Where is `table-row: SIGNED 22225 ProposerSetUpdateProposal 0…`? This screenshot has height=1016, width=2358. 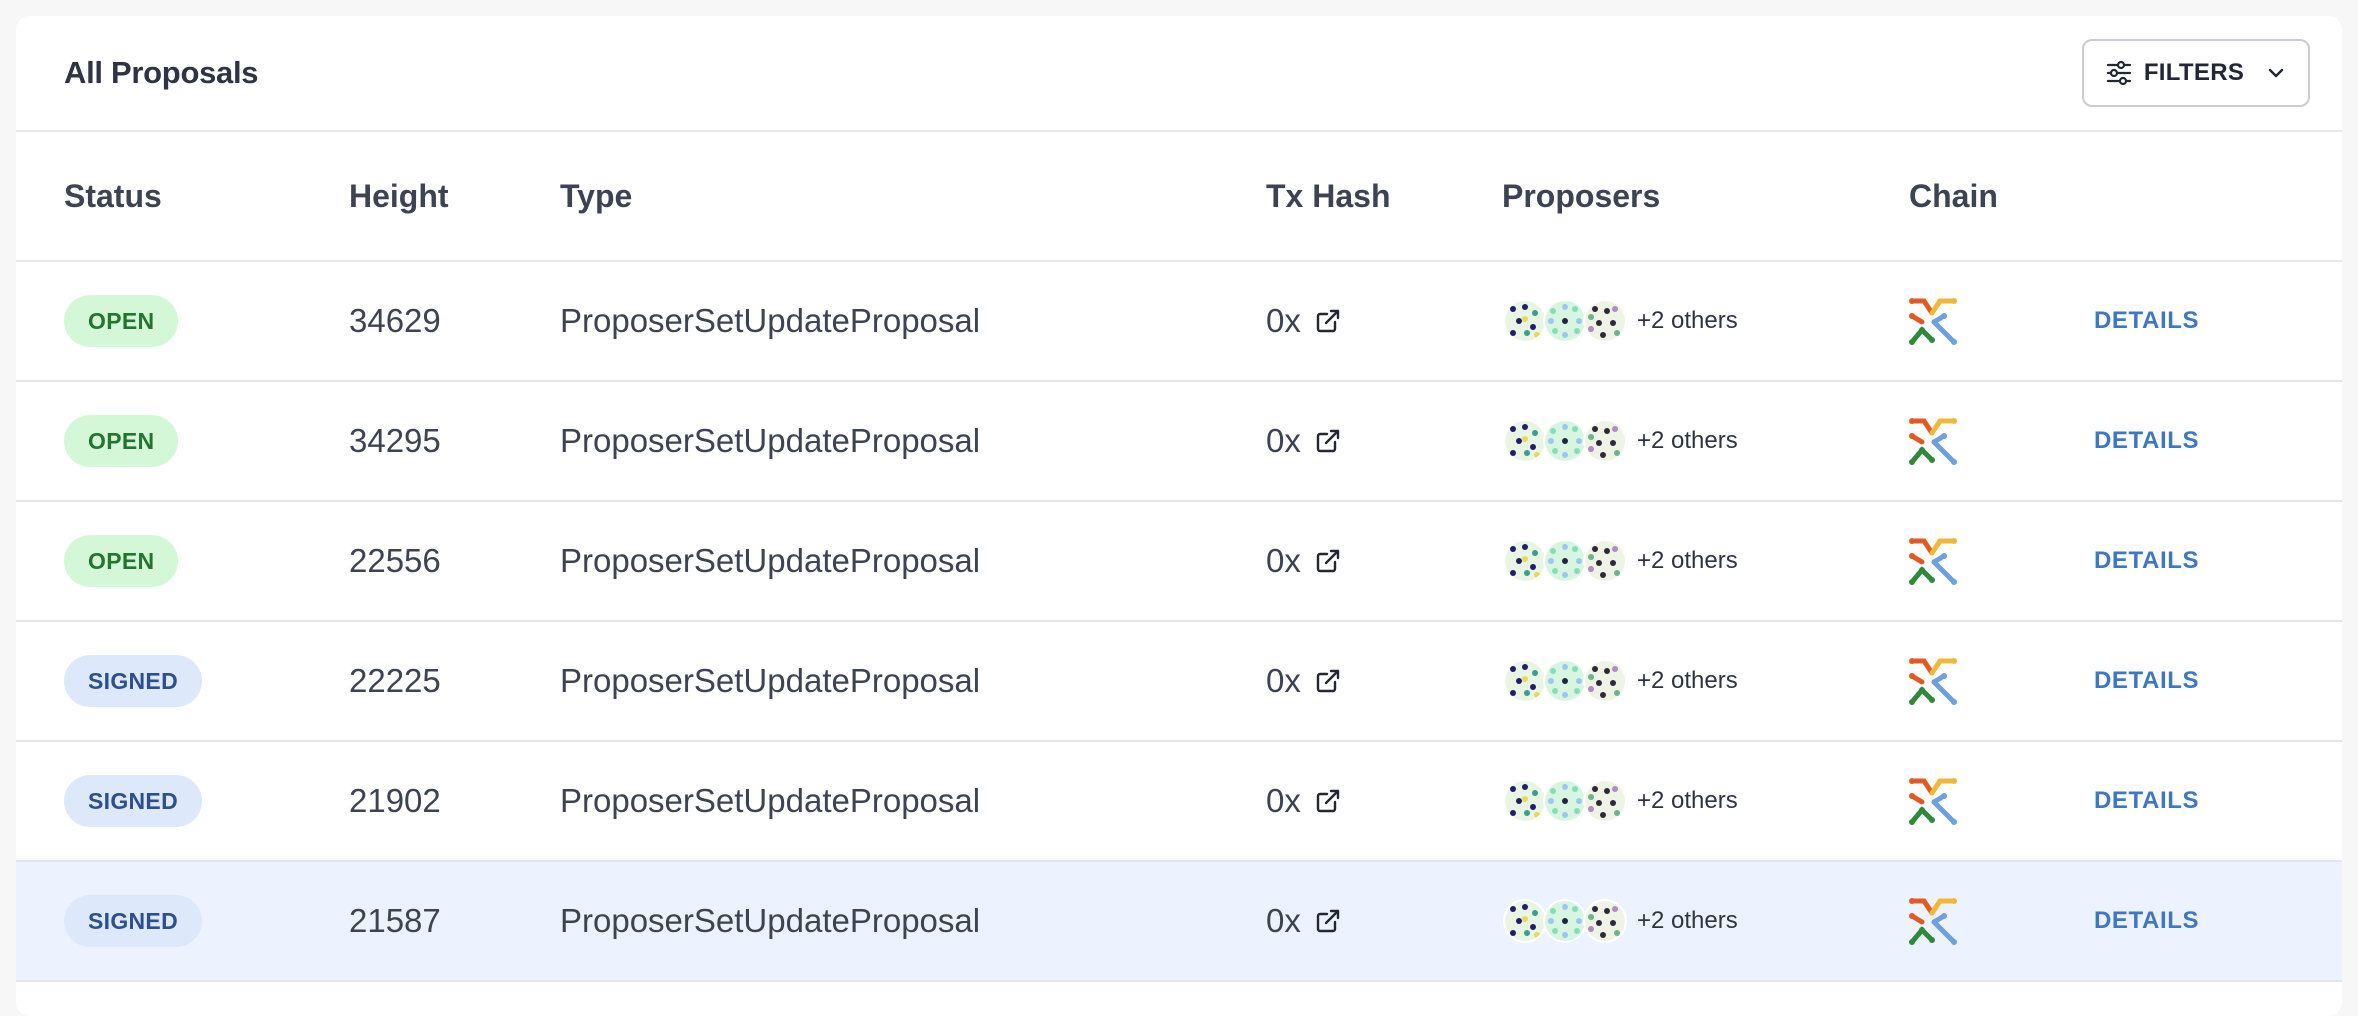
table-row: SIGNED 22225 ProposerSetUpdateProposal 0… is located at coordinates (1179, 682).